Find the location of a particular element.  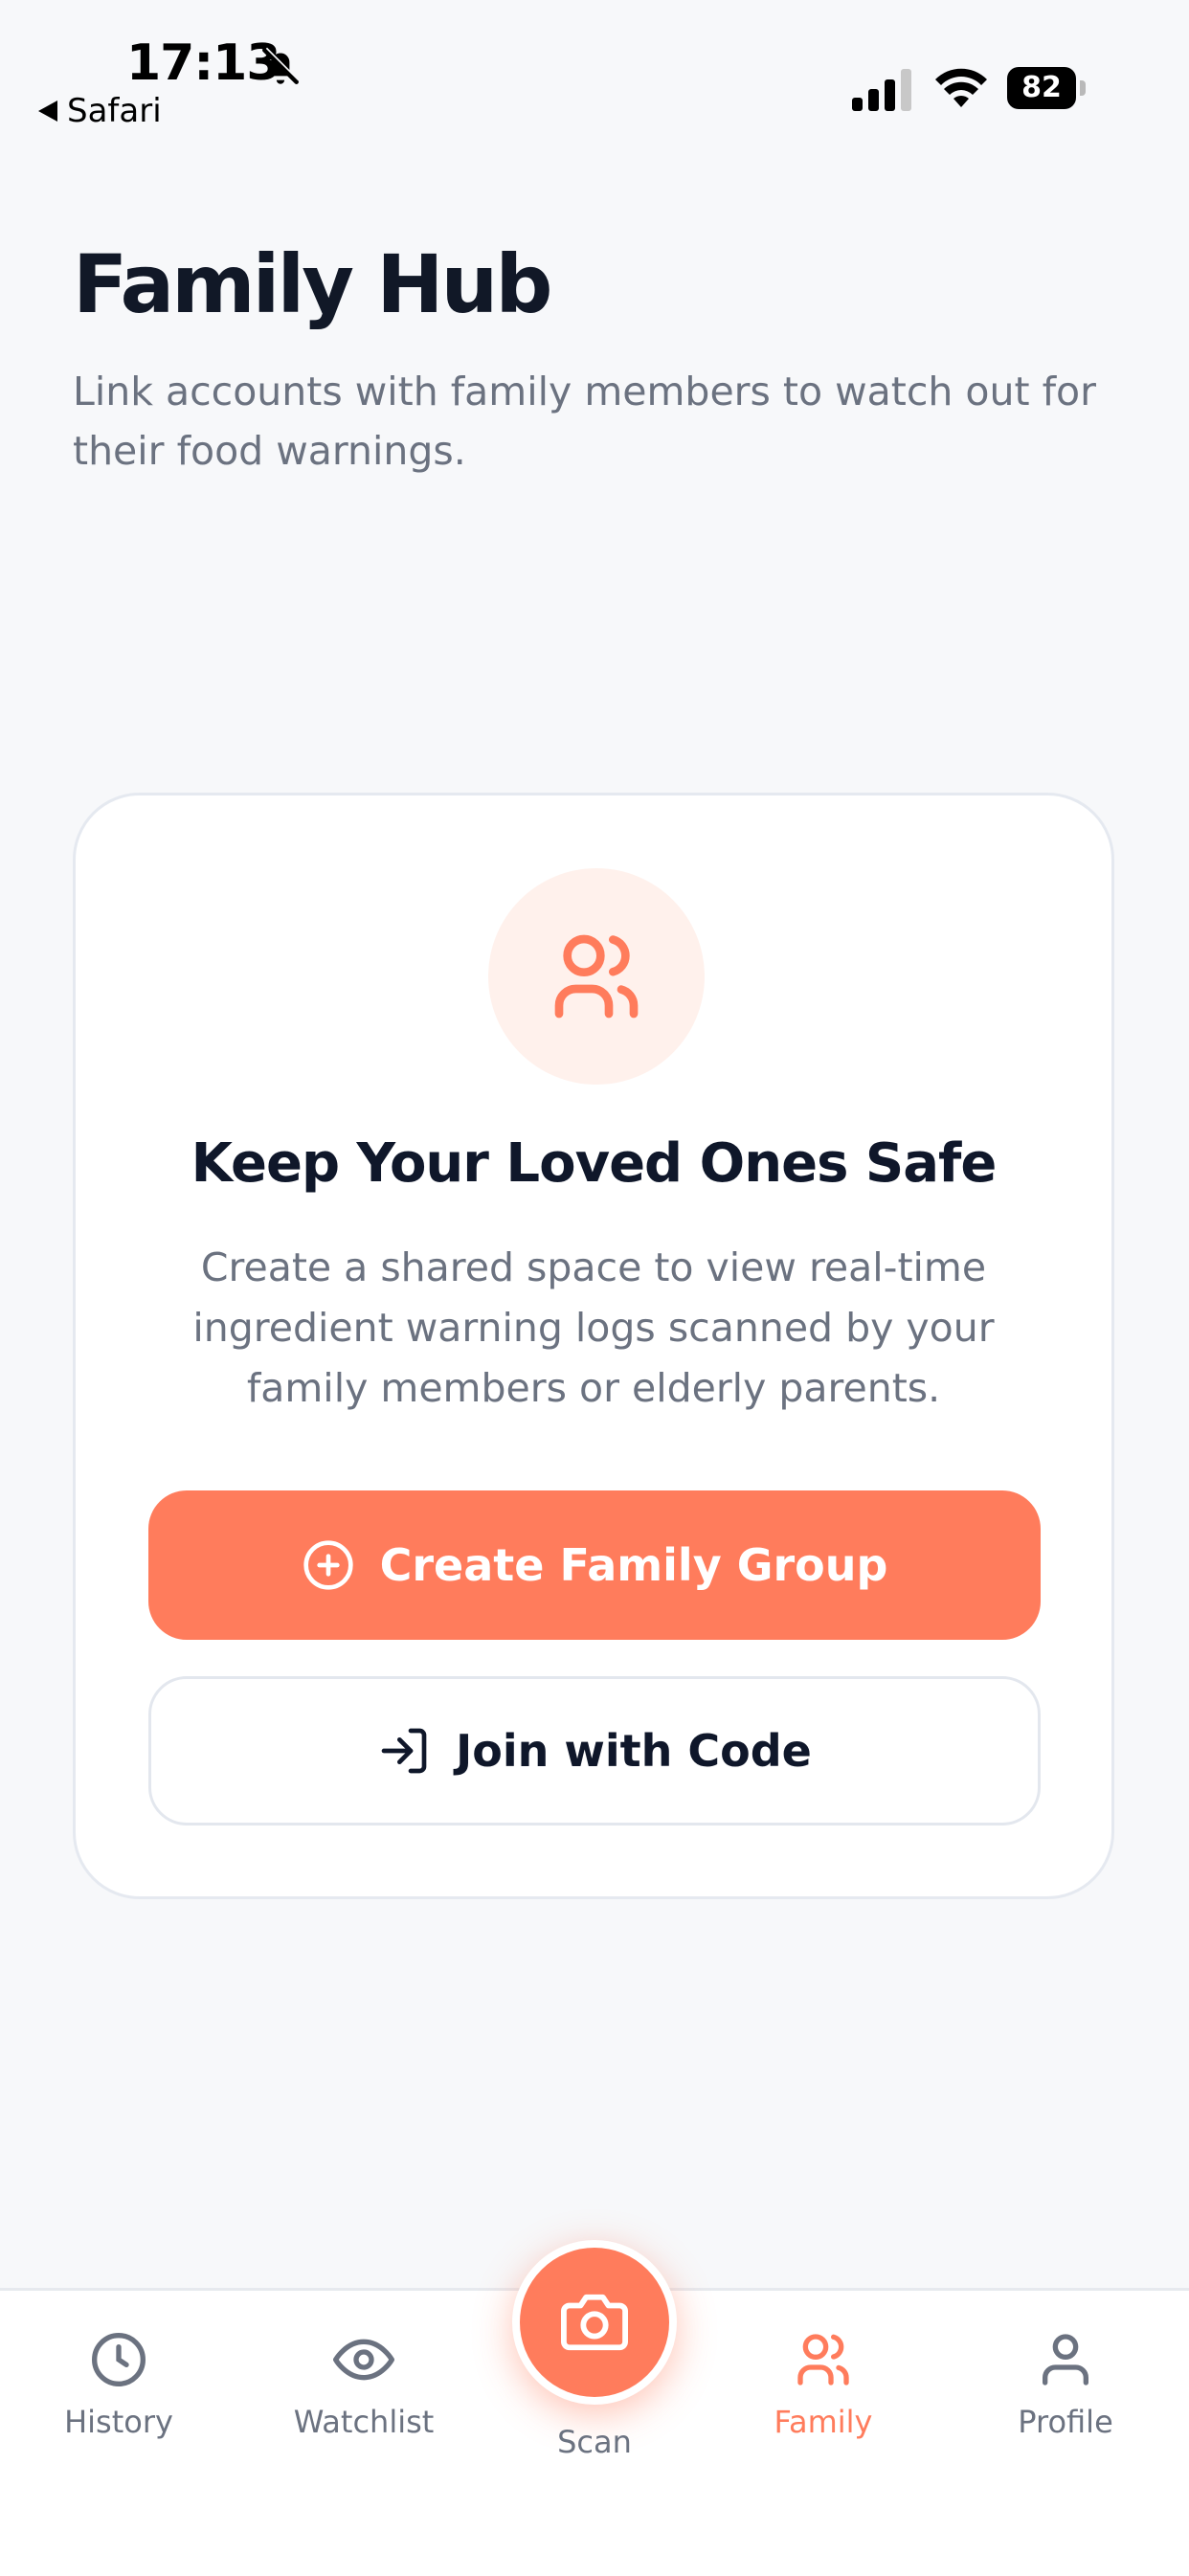

tab-profile: Profile is located at coordinates (1065, 2385).